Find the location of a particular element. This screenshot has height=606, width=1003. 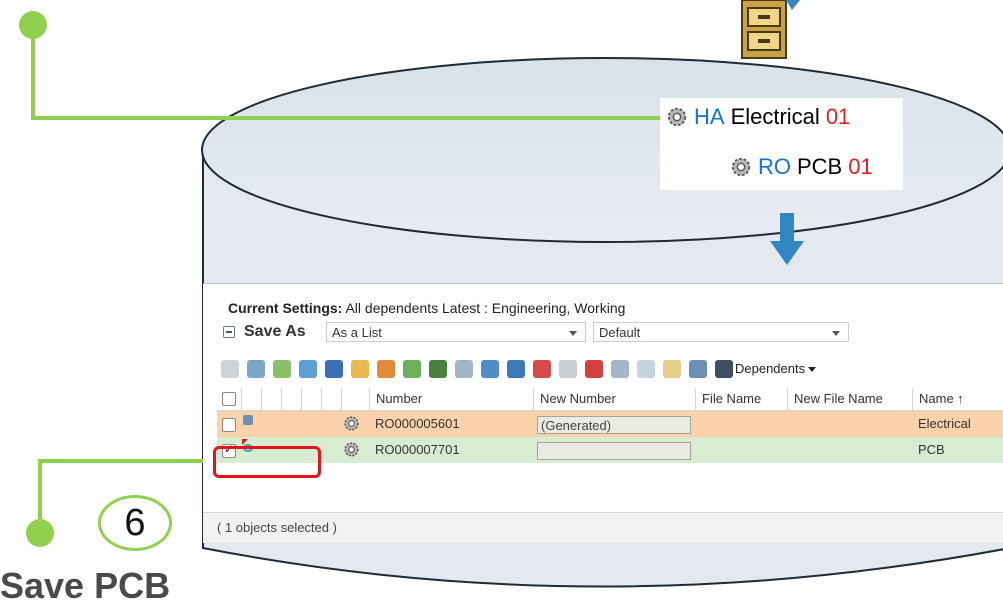

row-number: RO000007701 is located at coordinates (417, 449).